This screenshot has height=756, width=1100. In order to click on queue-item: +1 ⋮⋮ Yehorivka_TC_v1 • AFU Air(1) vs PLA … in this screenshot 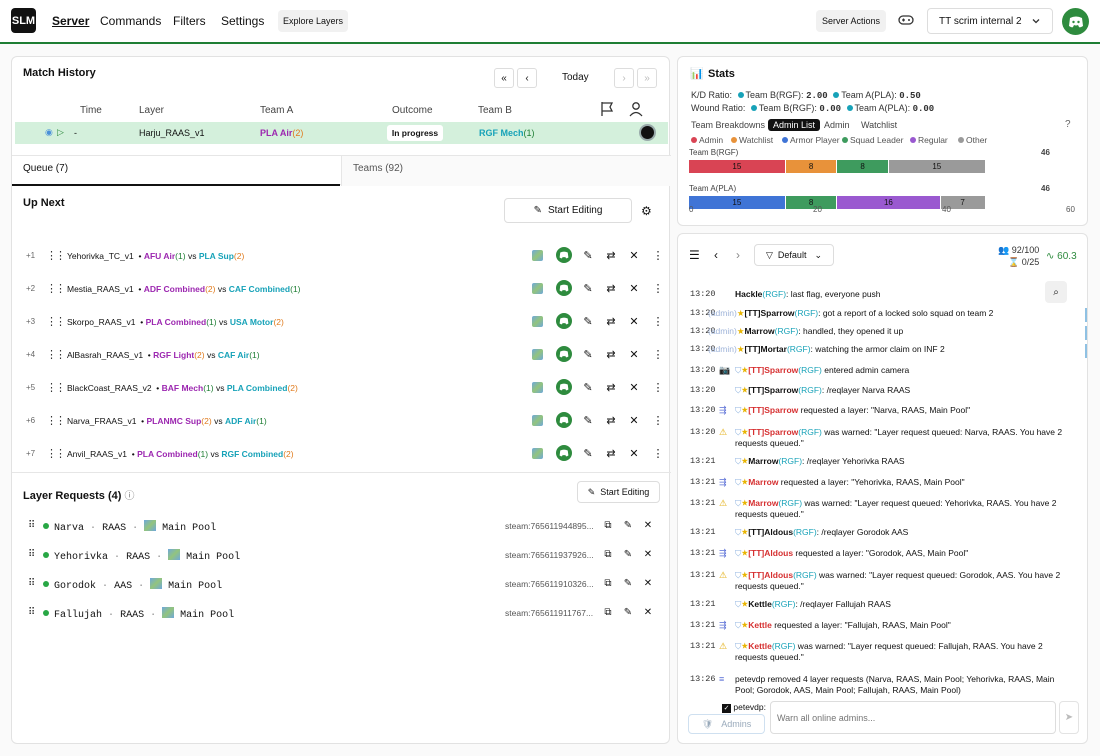, I will do `click(341, 255)`.